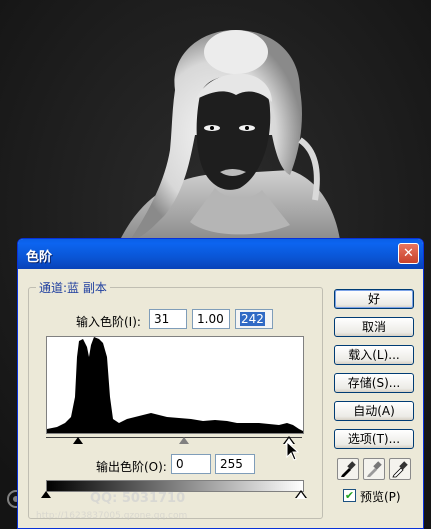 This screenshot has height=529, width=431. Describe the element at coordinates (168, 319) in the screenshot. I see `input-black-field: 31` at that location.